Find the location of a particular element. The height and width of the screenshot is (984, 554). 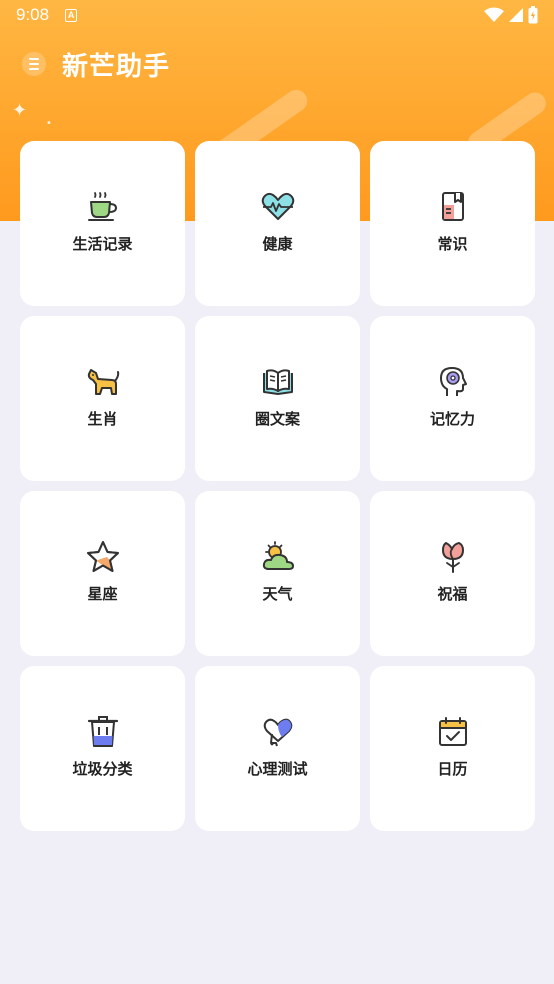

card-health: 健康 is located at coordinates (277, 223).